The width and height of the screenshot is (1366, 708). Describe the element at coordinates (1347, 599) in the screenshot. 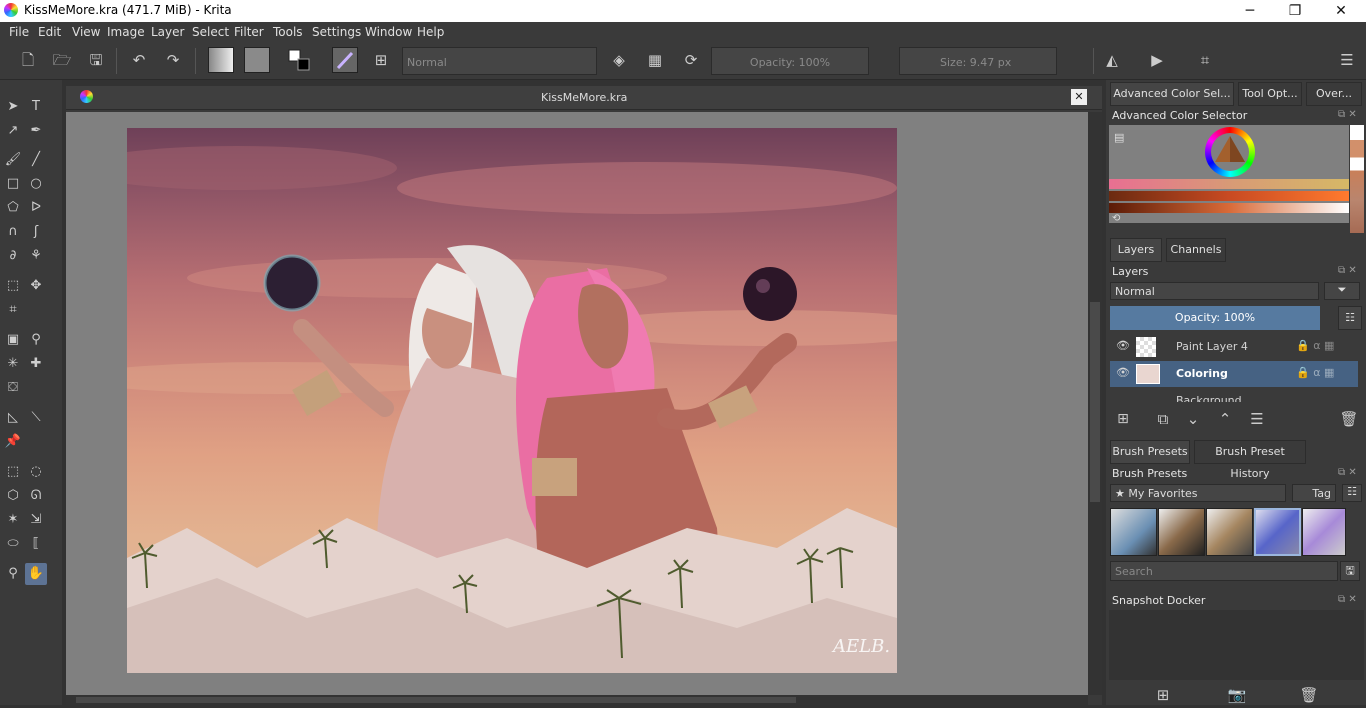

I see `snapshot-docker-buttons-icon: ⧉ ✕` at that location.